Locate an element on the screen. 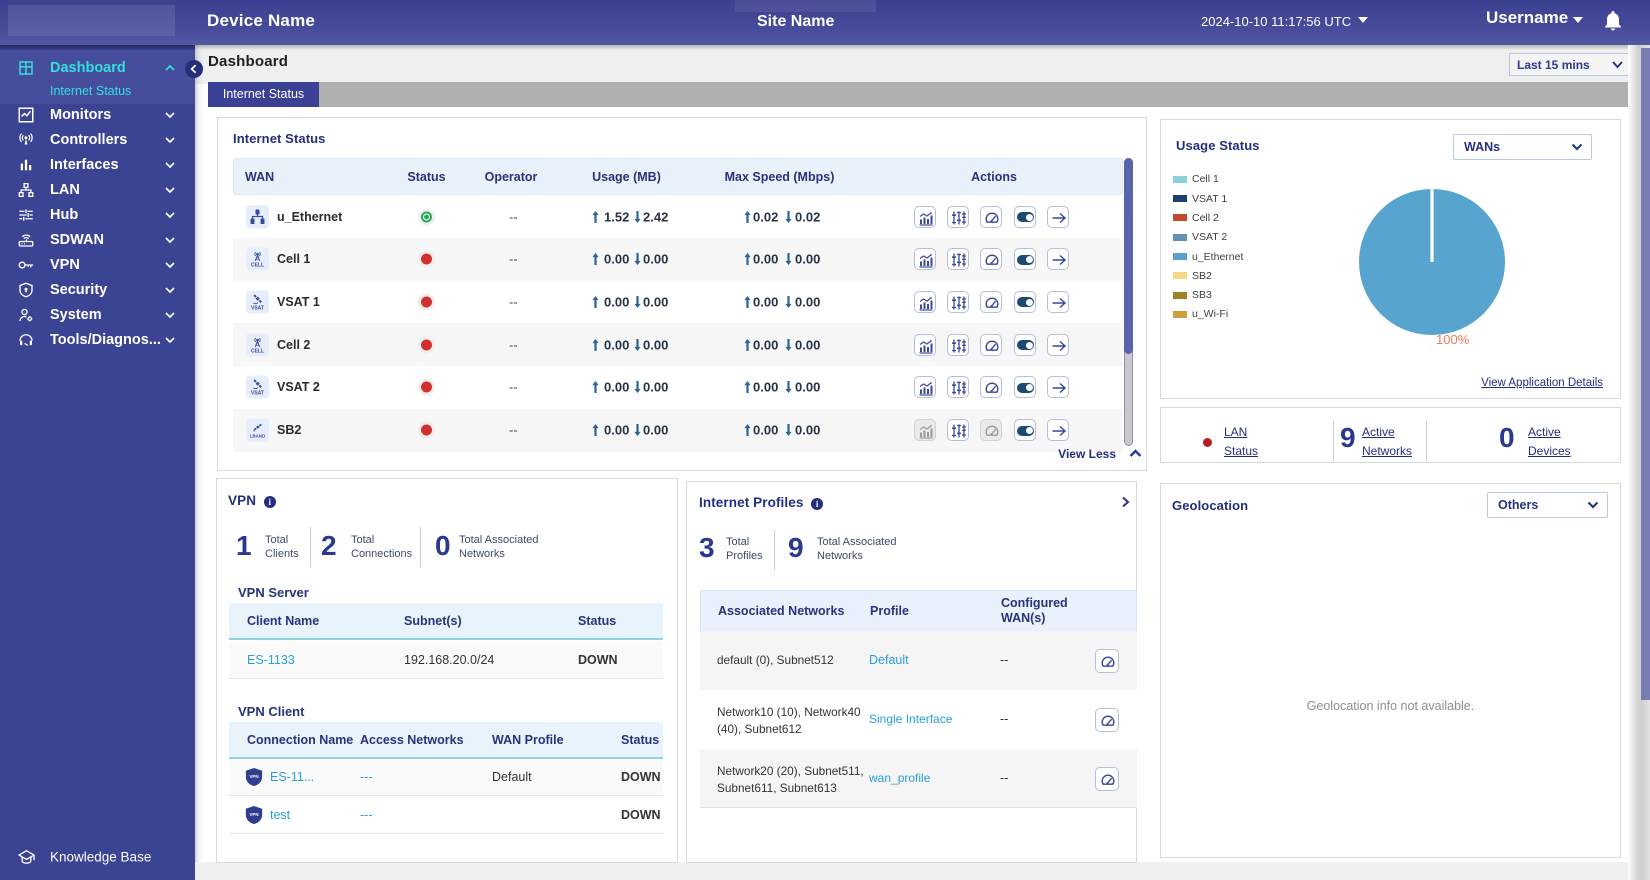  svg-text: LBAND is located at coordinates (257, 435).